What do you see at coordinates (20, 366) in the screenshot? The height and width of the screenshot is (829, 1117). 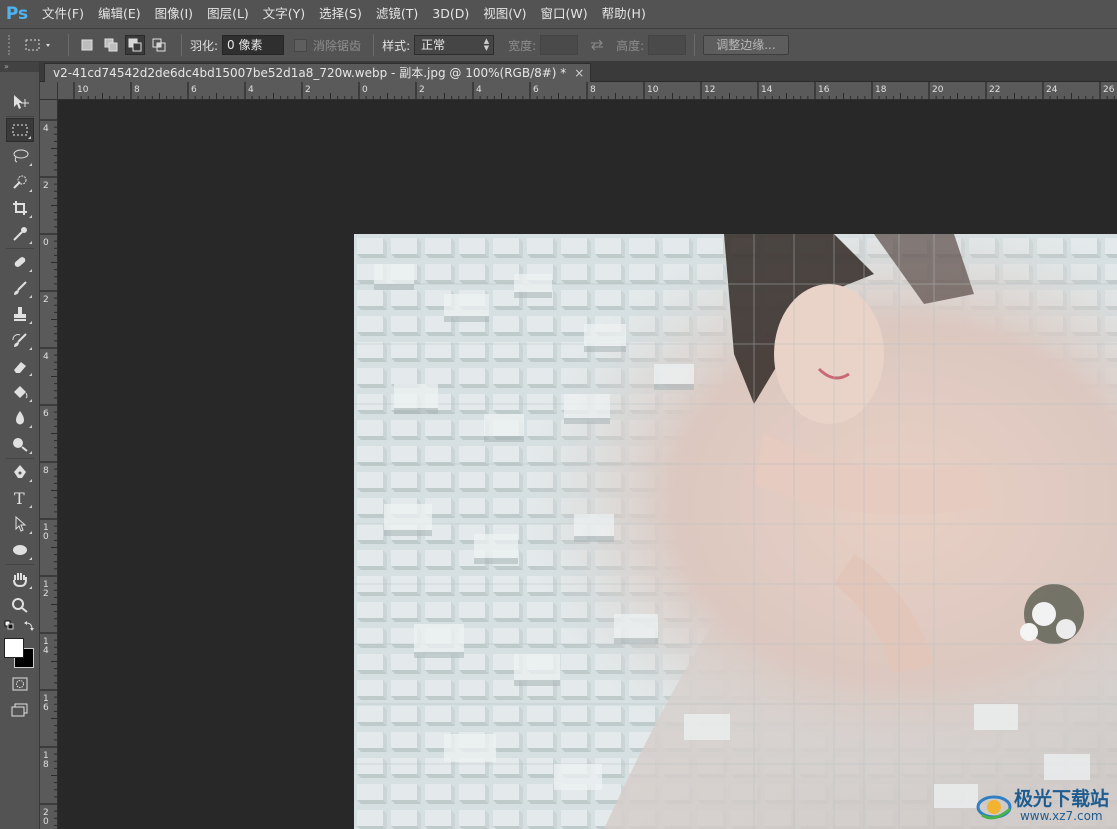 I see `eraser-tool` at bounding box center [20, 366].